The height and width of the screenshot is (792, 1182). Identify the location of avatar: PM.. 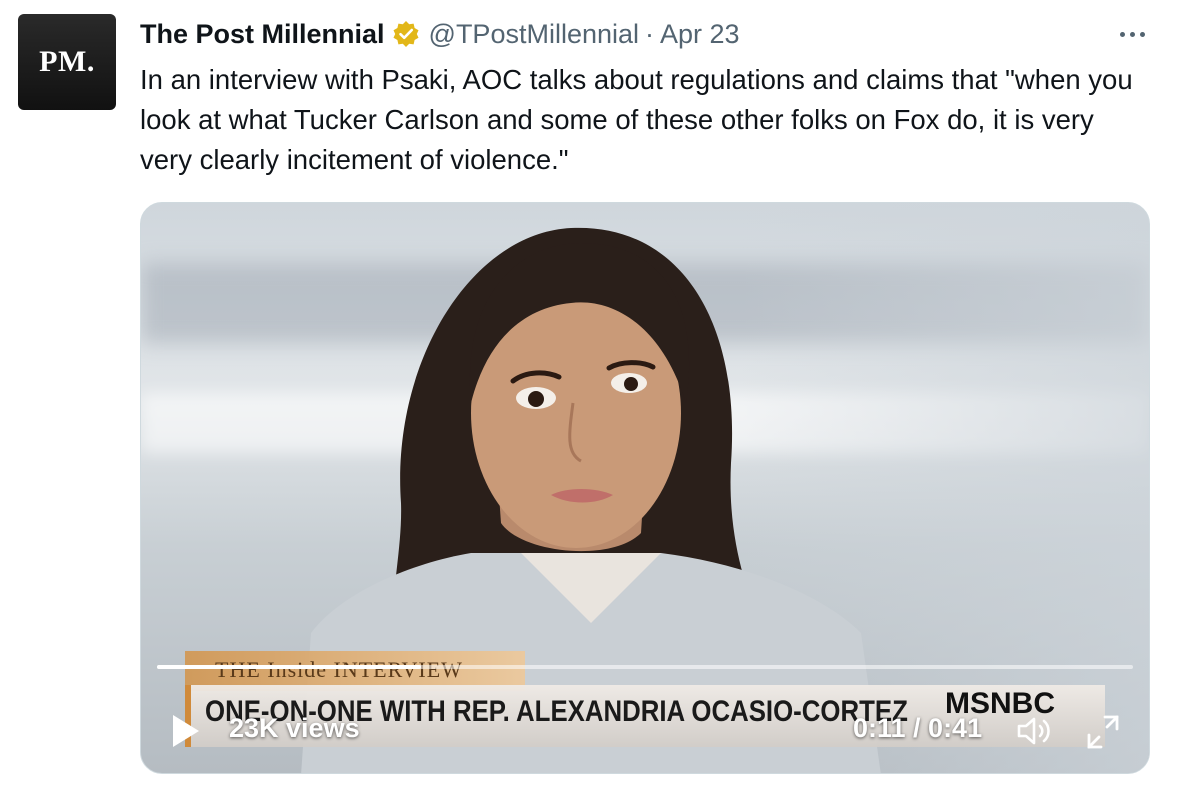
(67, 62).